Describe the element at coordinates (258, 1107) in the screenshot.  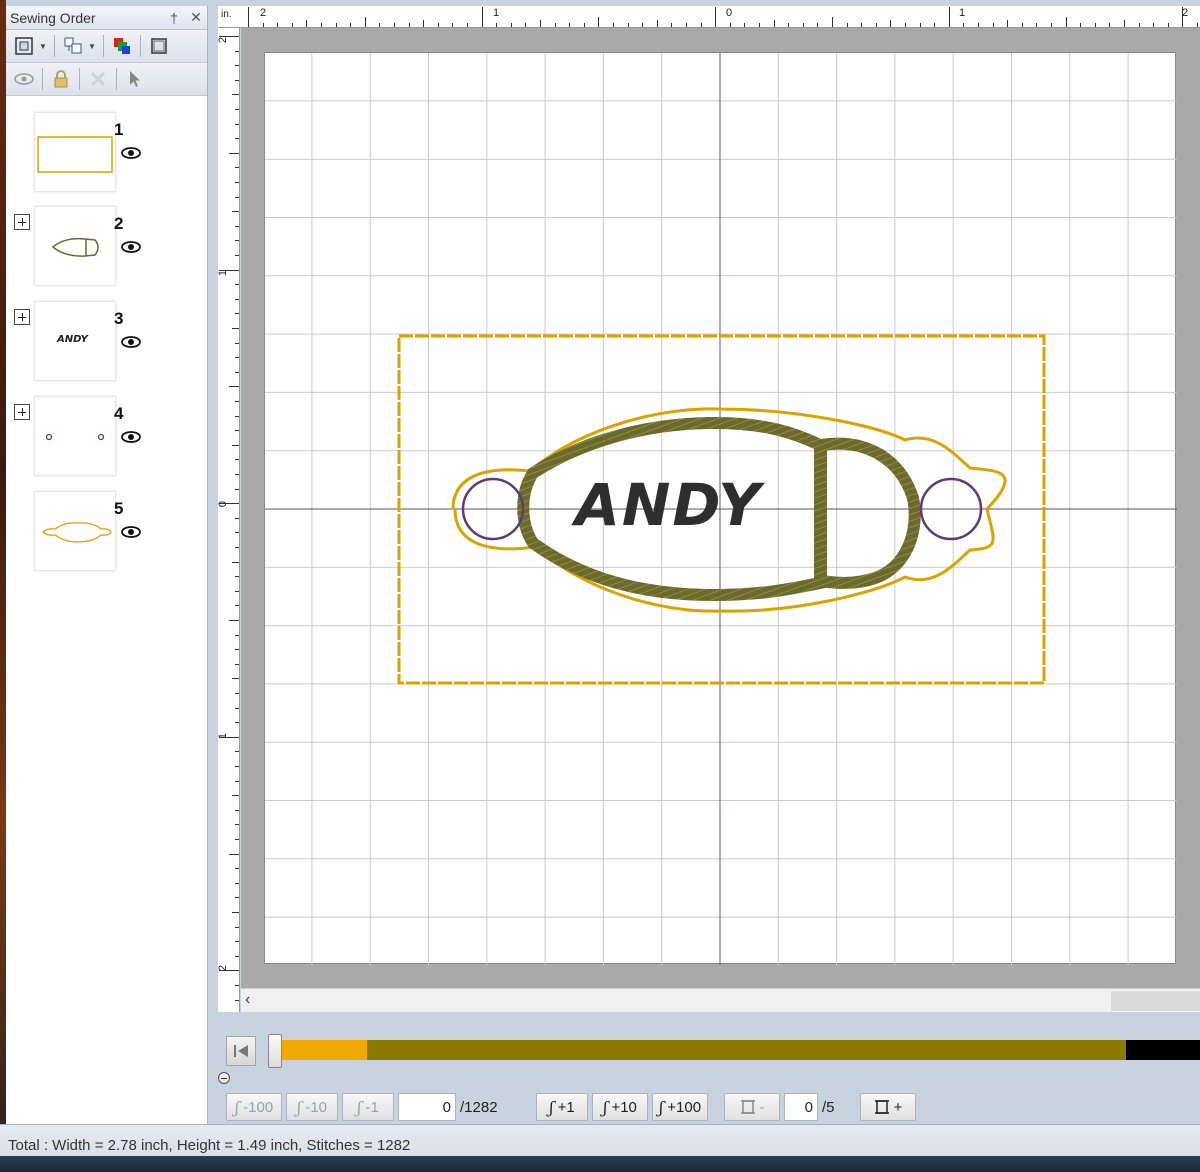
I see `back-100-label: -100` at that location.